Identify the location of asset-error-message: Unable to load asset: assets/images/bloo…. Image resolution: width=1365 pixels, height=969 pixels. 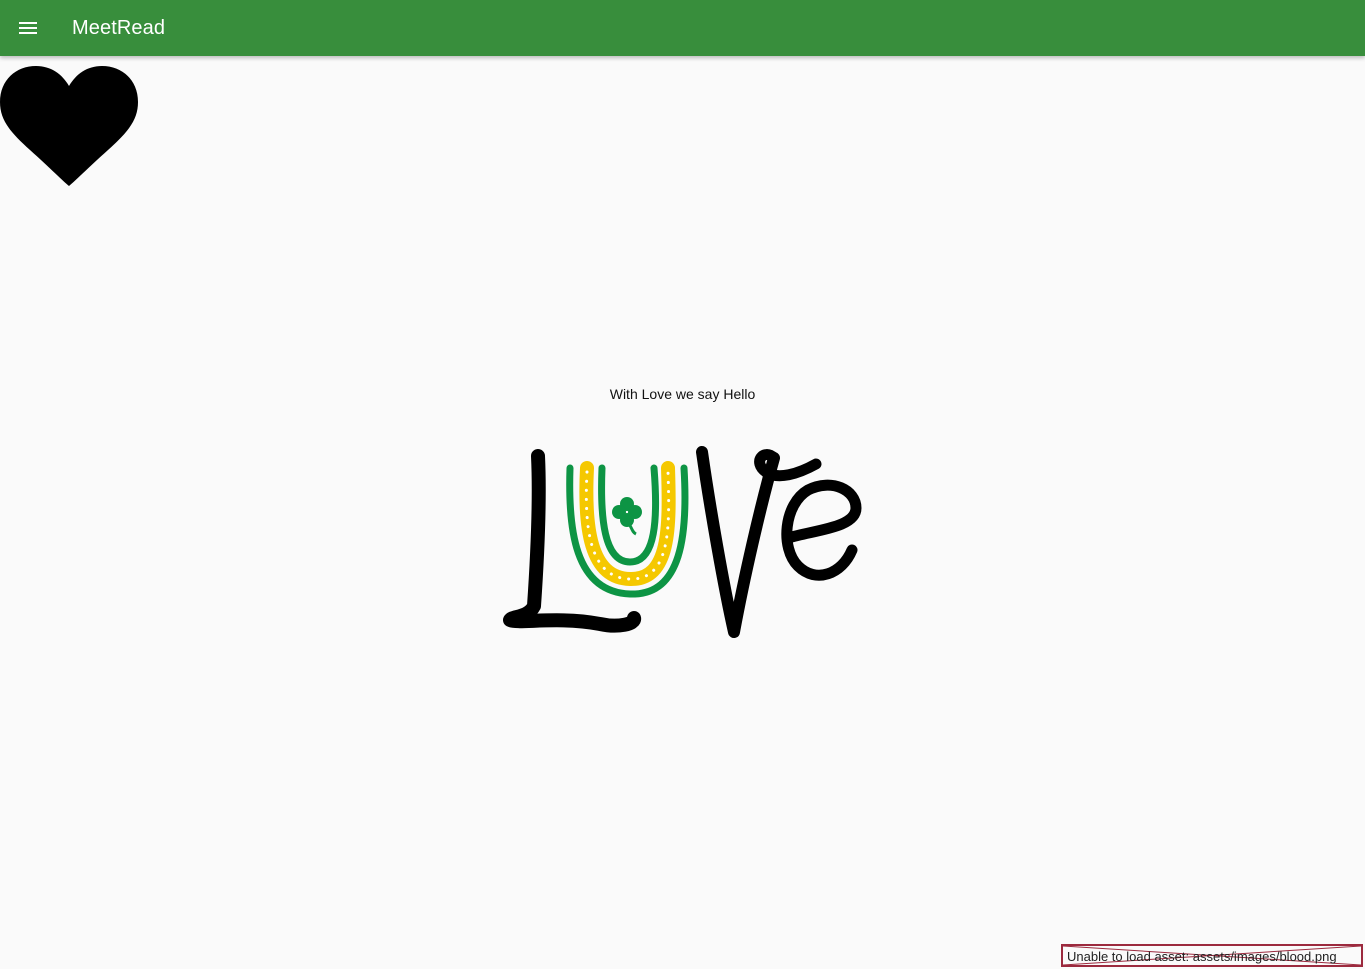
(1202, 956).